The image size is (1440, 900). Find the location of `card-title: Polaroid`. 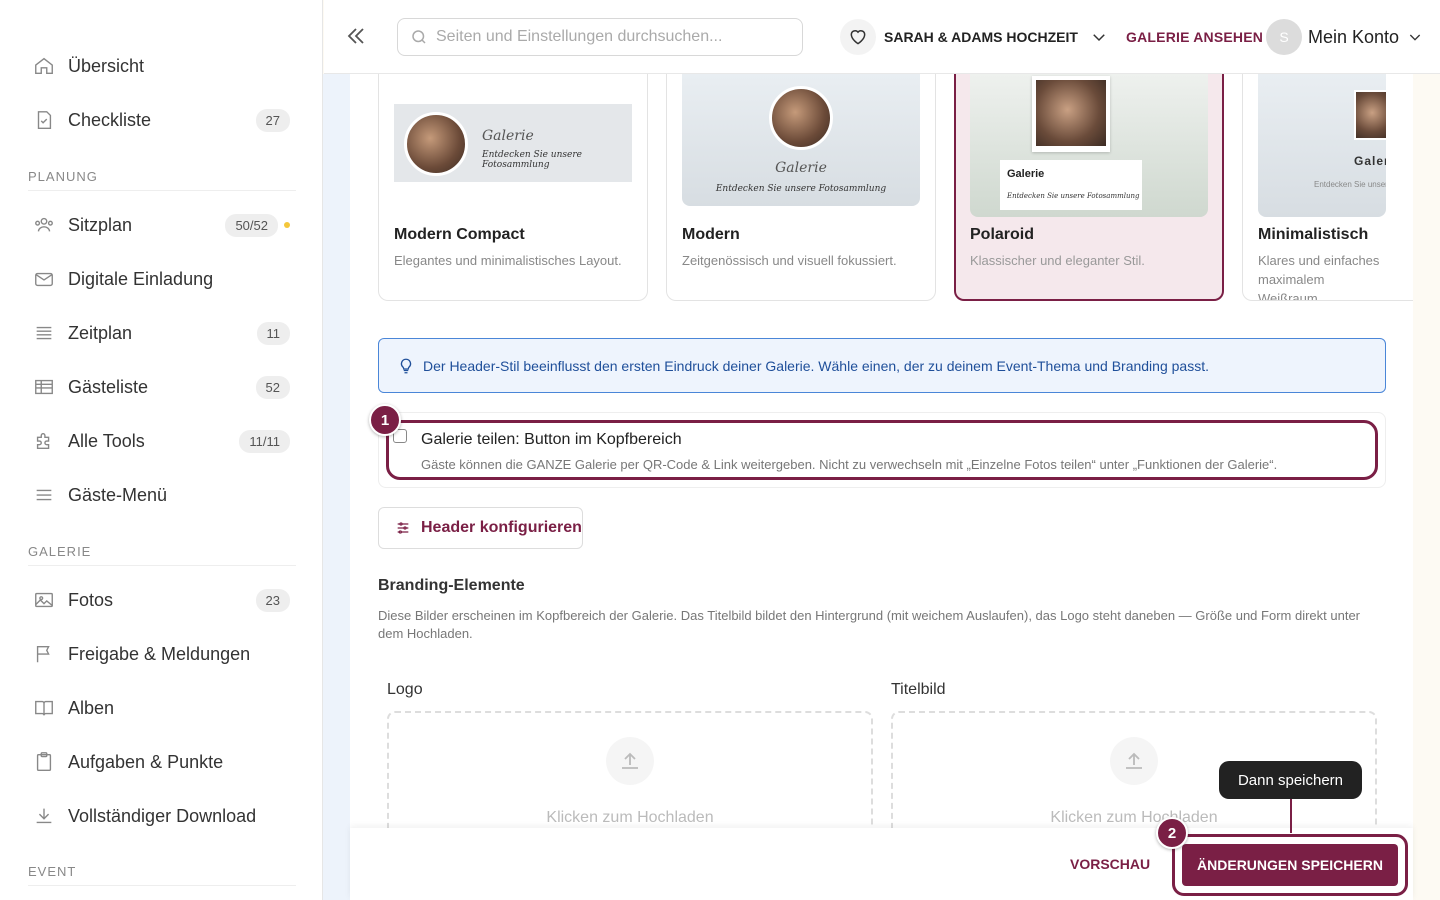

card-title: Polaroid is located at coordinates (1002, 234).